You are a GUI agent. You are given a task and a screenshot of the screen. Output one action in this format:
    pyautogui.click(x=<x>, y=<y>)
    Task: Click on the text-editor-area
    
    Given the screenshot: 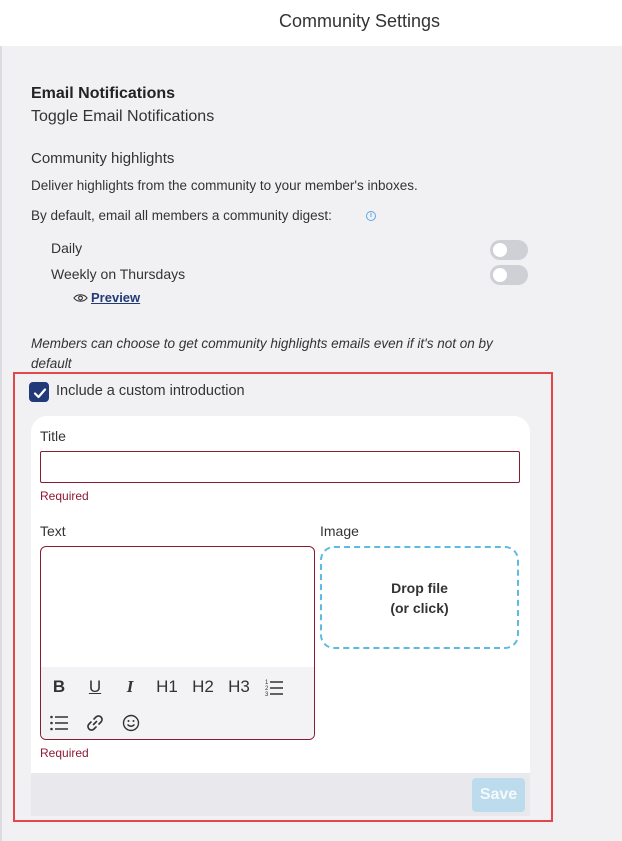 What is the action you would take?
    pyautogui.click(x=177, y=607)
    